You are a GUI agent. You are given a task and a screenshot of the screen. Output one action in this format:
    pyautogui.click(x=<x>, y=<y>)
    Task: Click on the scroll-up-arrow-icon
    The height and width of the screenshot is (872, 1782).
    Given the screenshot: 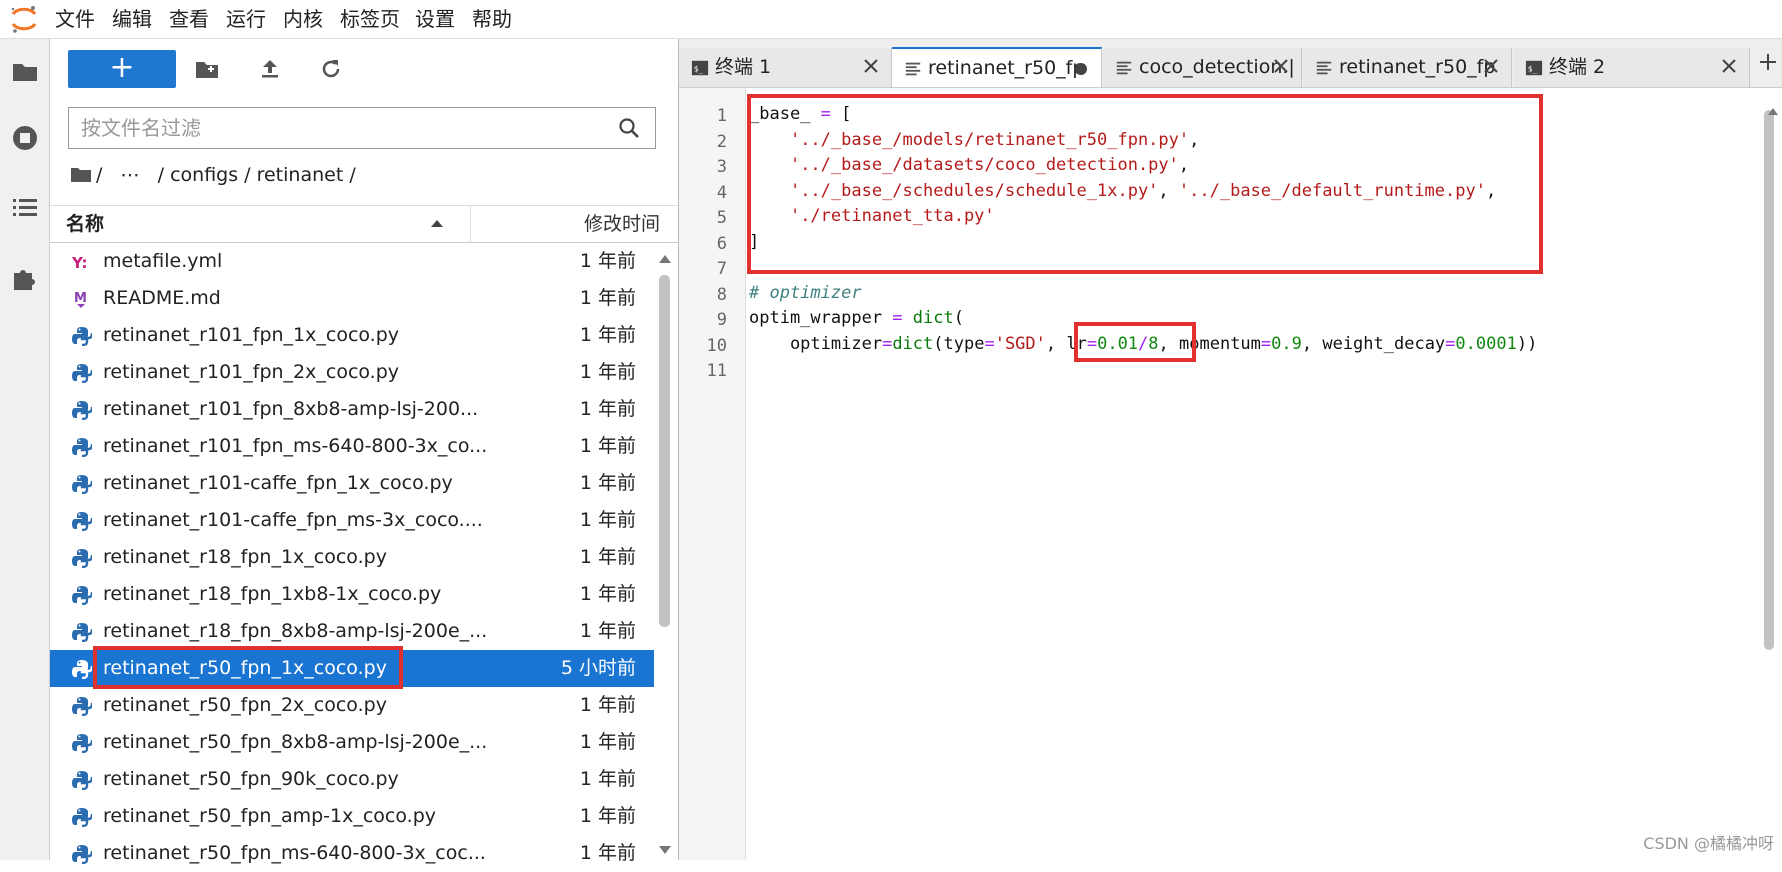 What is the action you would take?
    pyautogui.click(x=665, y=259)
    